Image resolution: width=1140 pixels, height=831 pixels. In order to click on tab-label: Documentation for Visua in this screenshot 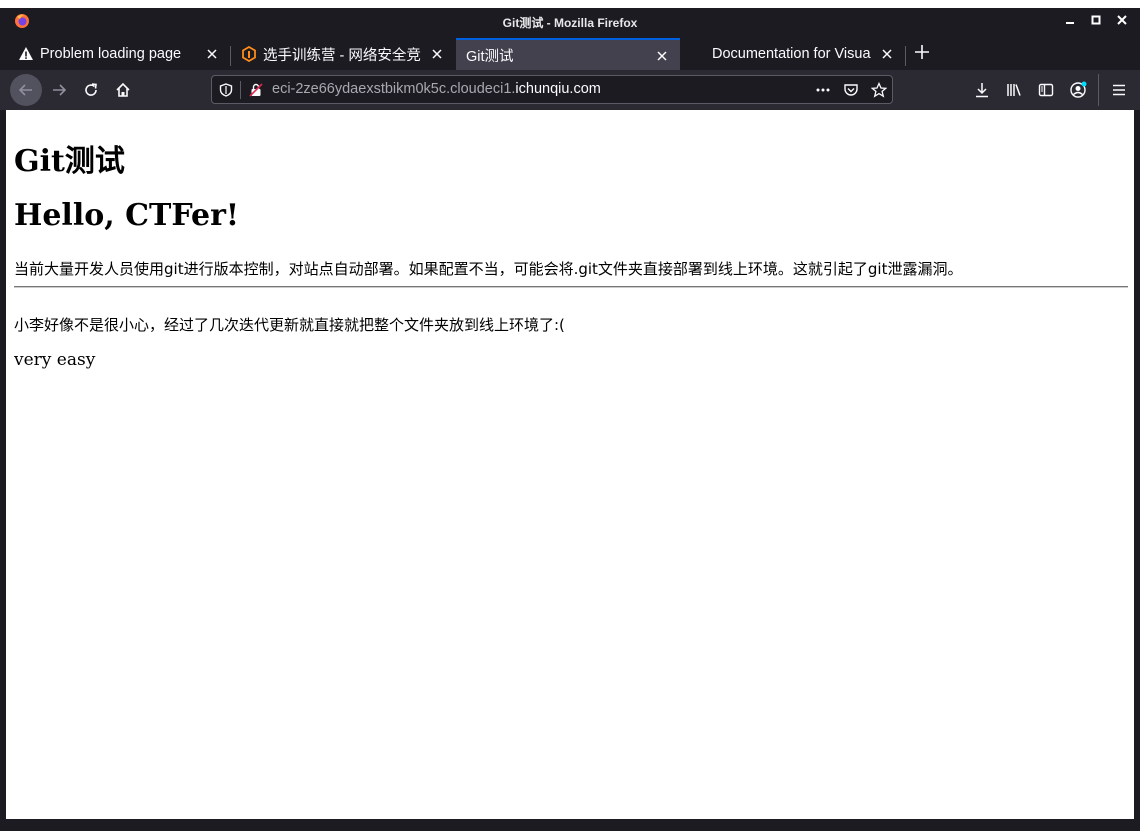, I will do `click(791, 54)`.